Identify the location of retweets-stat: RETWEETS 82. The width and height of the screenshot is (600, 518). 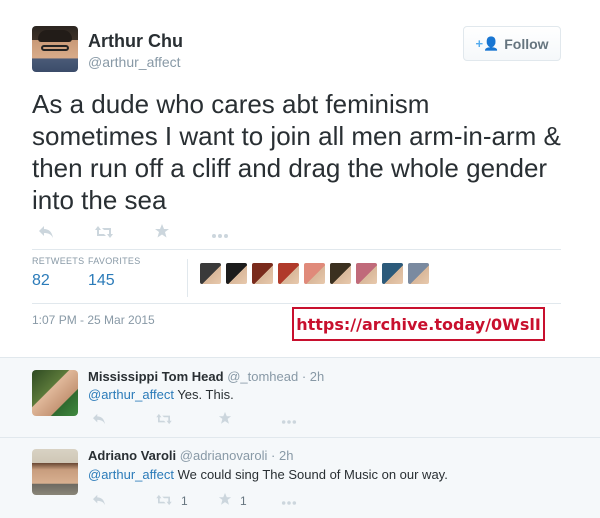
(60, 273).